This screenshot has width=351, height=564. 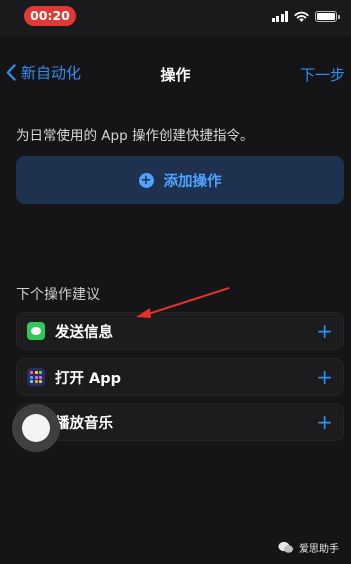 What do you see at coordinates (11, 72) in the screenshot?
I see `chevron-left-icon` at bounding box center [11, 72].